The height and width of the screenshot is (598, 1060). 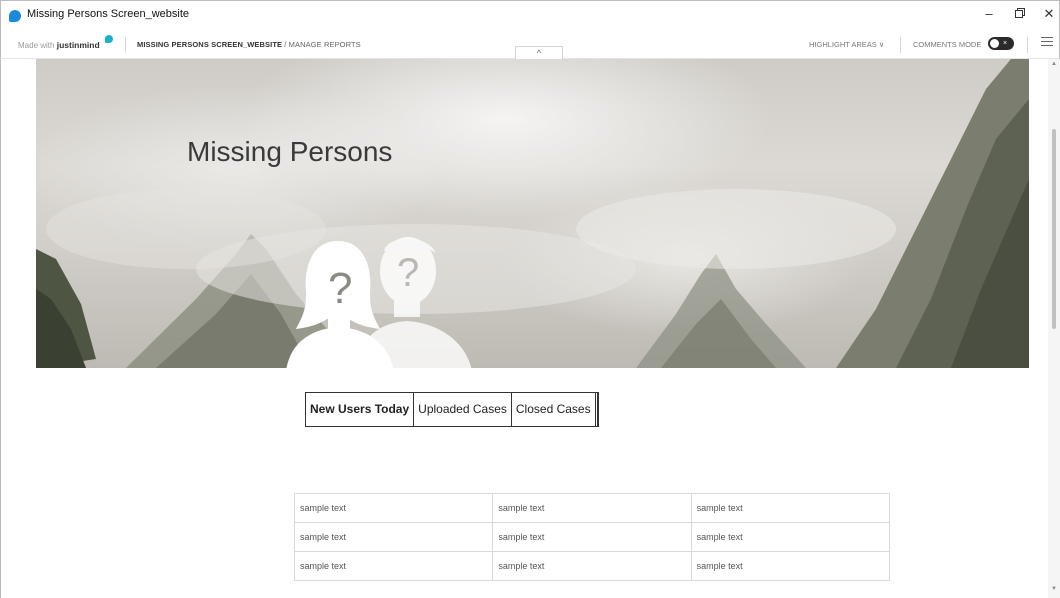 I want to click on justinmind-logo-icon, so click(x=109, y=39).